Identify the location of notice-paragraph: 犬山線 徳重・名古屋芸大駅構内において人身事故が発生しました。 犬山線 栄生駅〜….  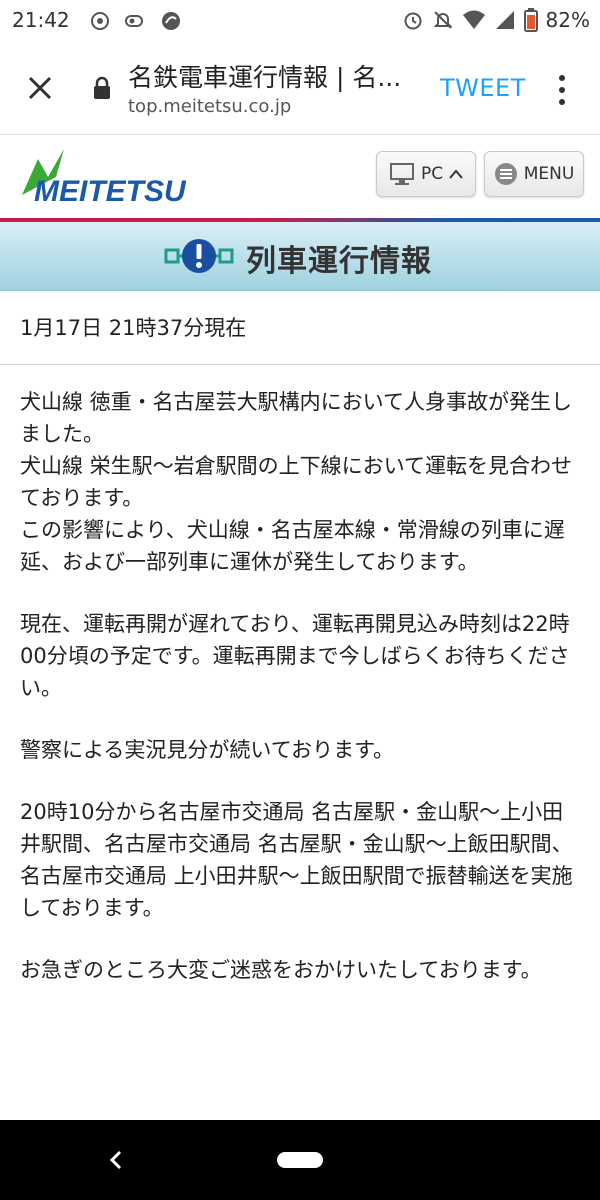
(296, 482).